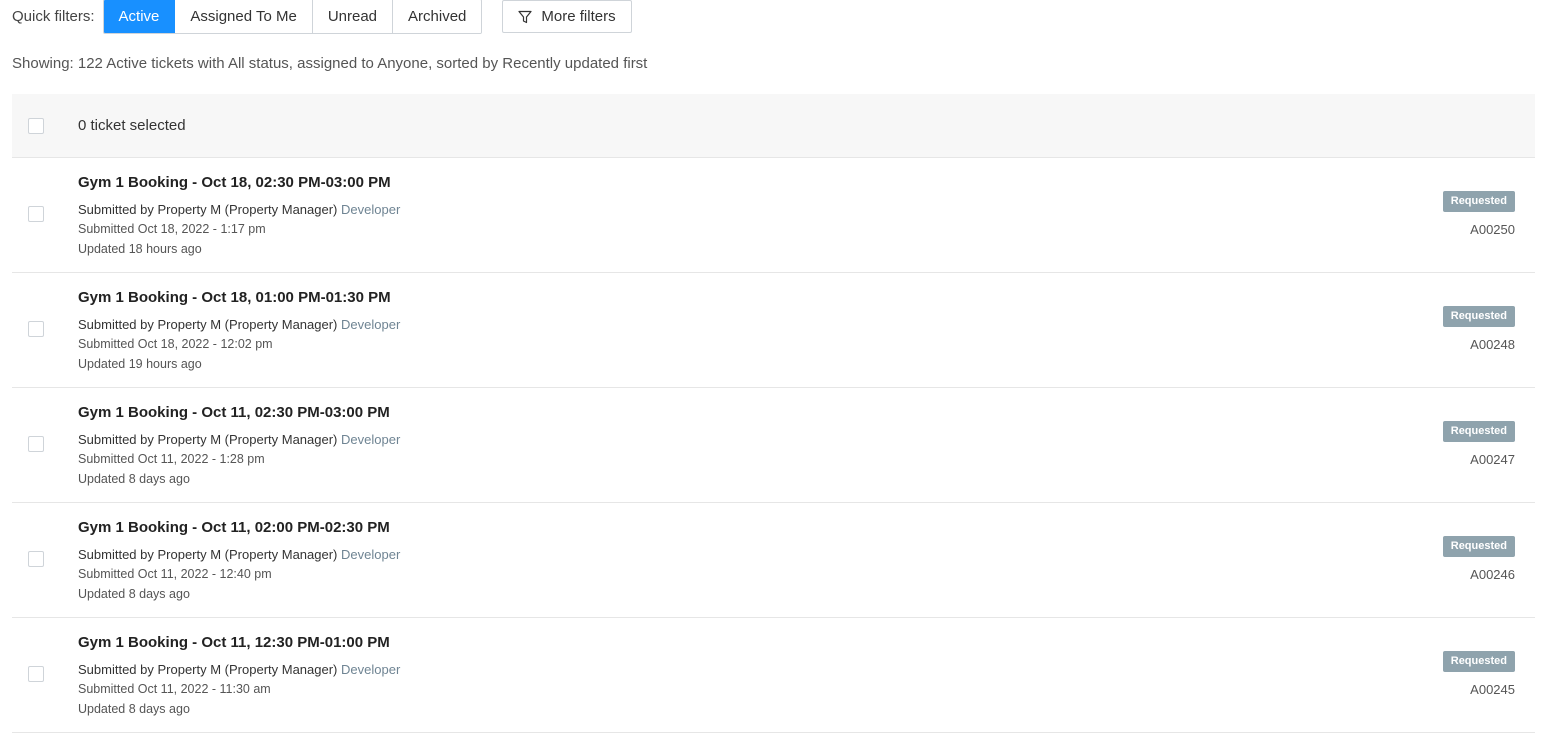 The image size is (1543, 738). I want to click on ticket-submitted-date: Submitted Oct 11, 2022 - 1:28 pm, so click(171, 459).